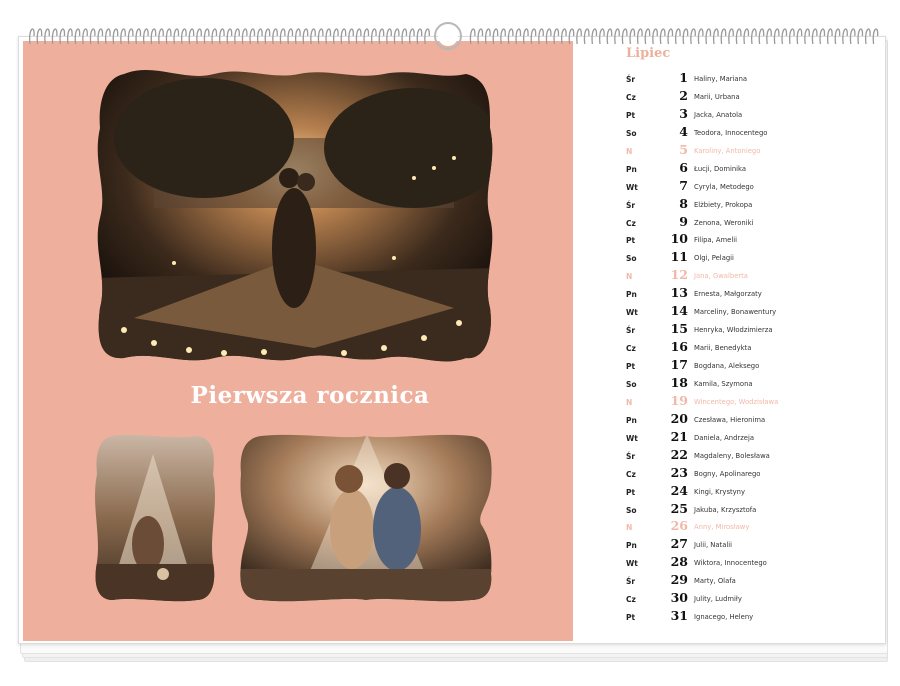  I want to click on day-number: 4, so click(683, 131).